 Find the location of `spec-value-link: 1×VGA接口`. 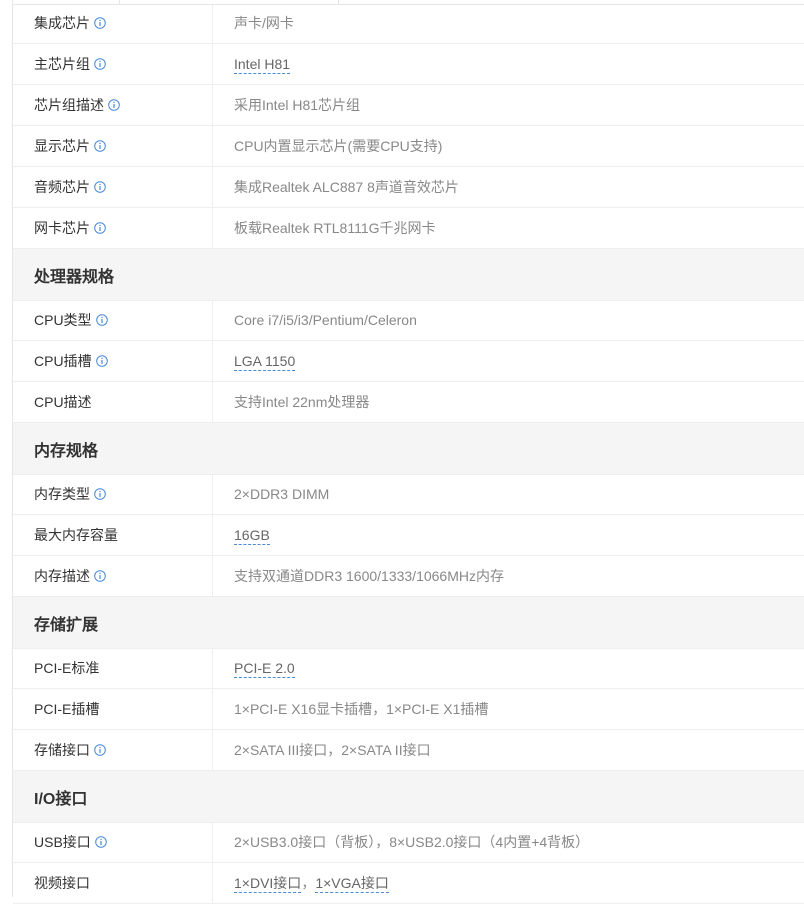

spec-value-link: 1×VGA接口 is located at coordinates (352, 883).